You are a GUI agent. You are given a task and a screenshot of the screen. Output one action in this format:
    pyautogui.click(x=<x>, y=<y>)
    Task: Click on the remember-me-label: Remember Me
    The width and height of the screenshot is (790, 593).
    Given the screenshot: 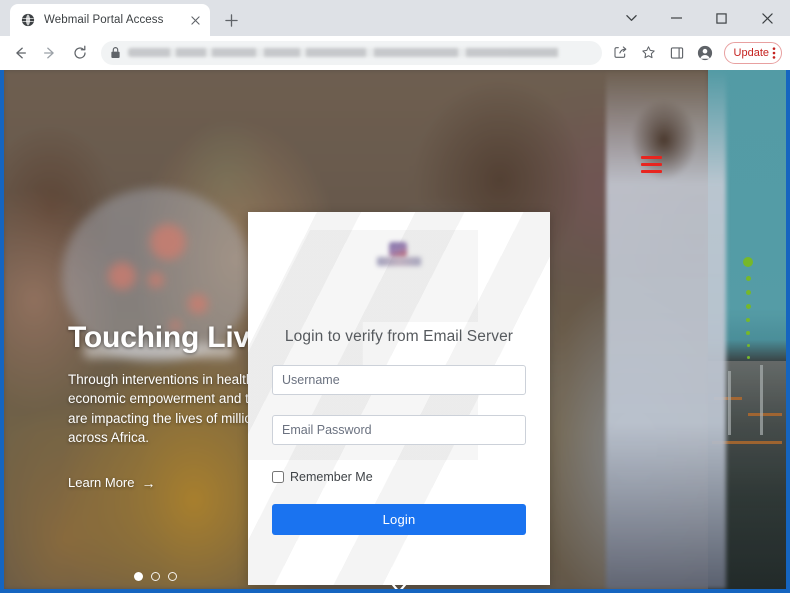 What is the action you would take?
    pyautogui.click(x=331, y=477)
    